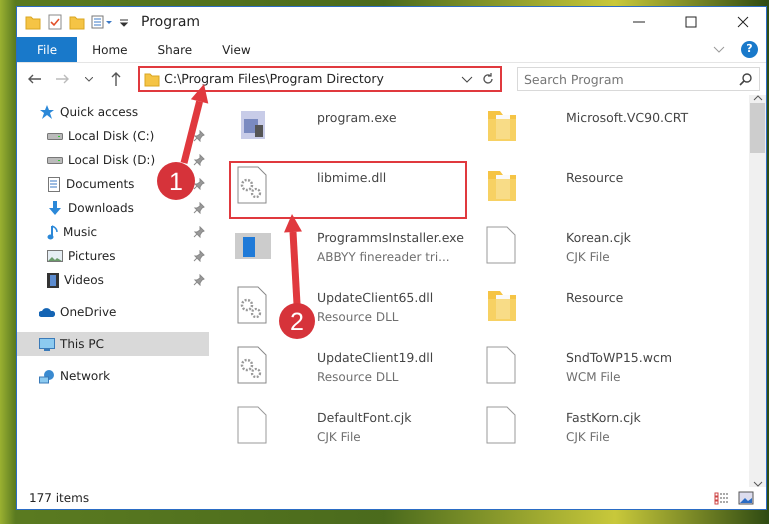 The height and width of the screenshot is (524, 769). What do you see at coordinates (757, 98) in the screenshot?
I see `scroll-up-icon` at bounding box center [757, 98].